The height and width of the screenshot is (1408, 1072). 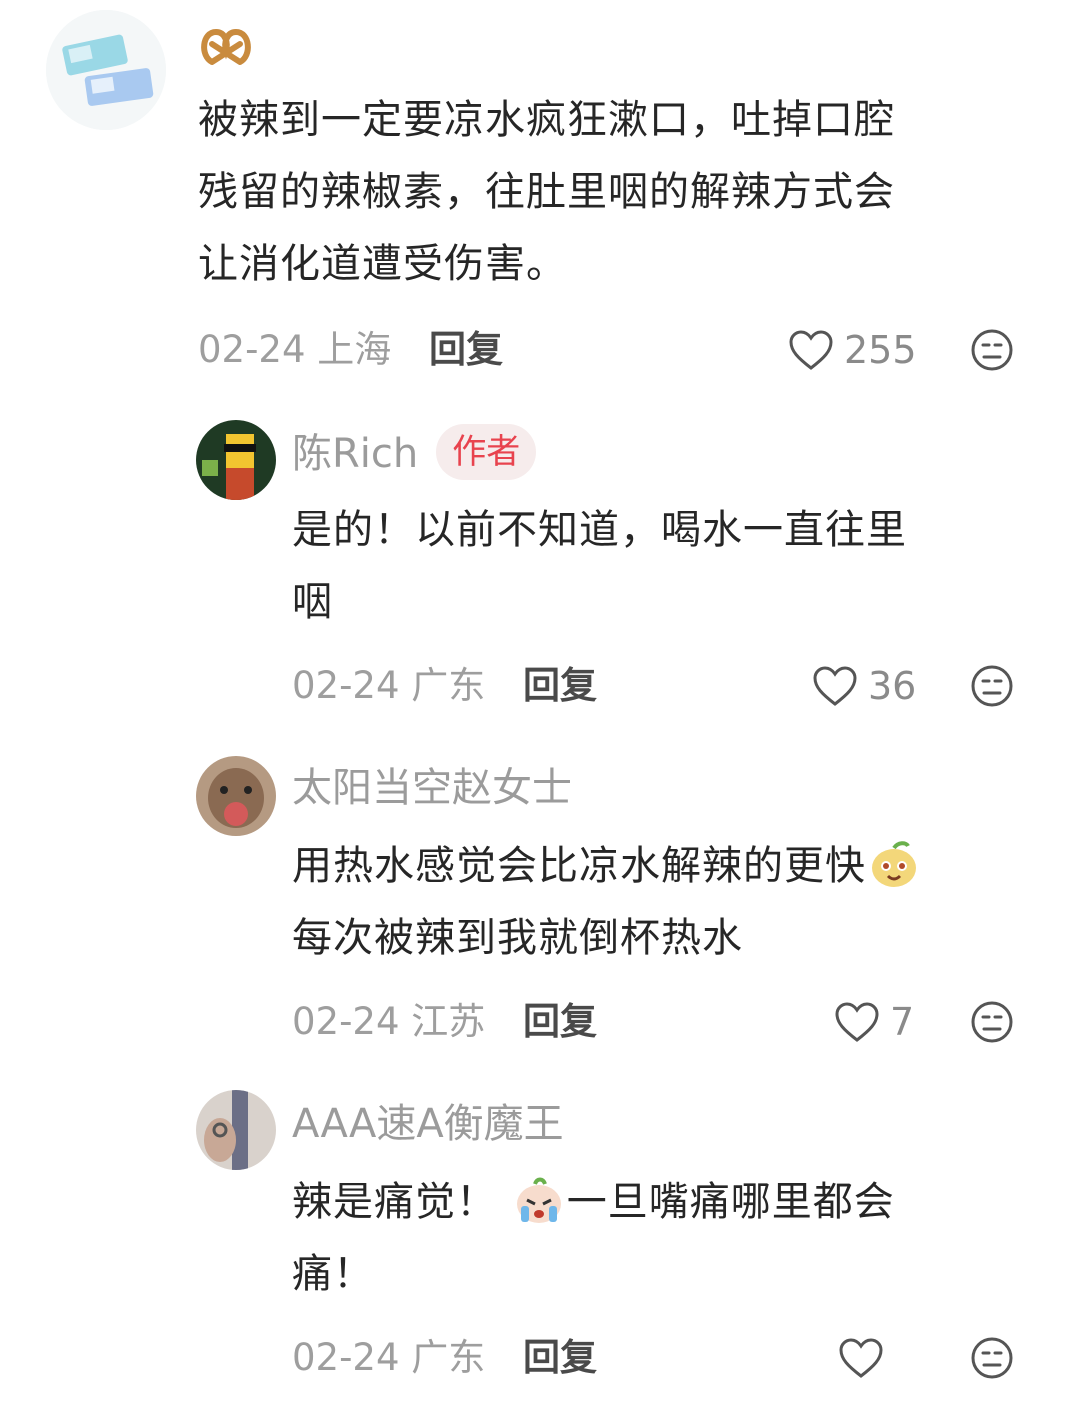 I want to click on comment-text: 辣是痛觉！ 一旦嘴痛哪里都会 痛！, so click(x=662, y=1238).